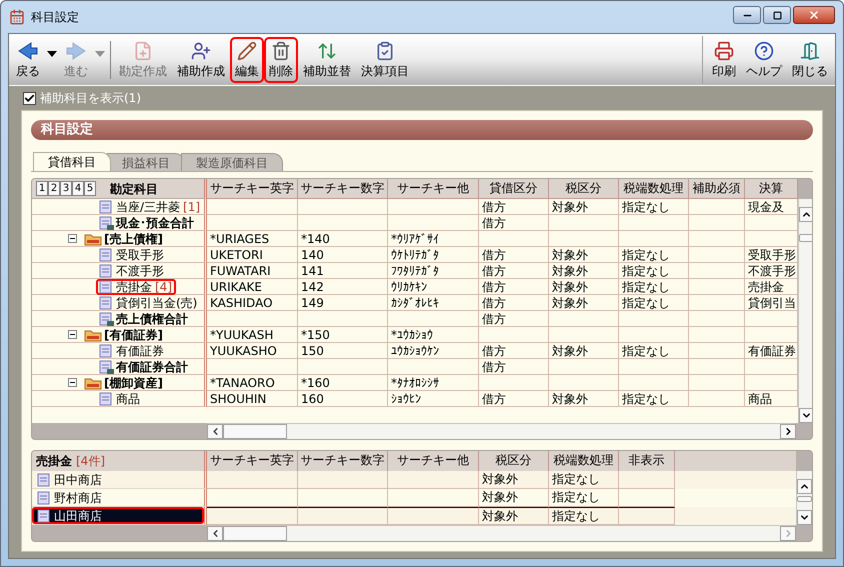  Describe the element at coordinates (252, 189) in the screenshot. I see `column-header: サーチキー英字` at that location.